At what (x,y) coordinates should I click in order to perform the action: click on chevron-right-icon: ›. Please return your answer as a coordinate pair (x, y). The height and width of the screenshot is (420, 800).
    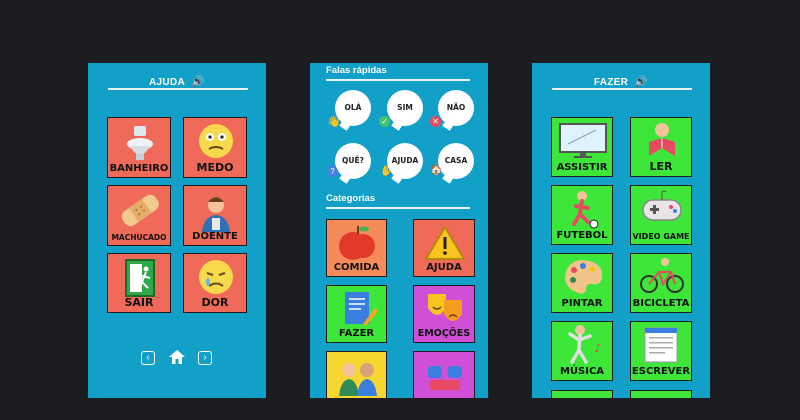
    Looking at the image, I should click on (205, 357).